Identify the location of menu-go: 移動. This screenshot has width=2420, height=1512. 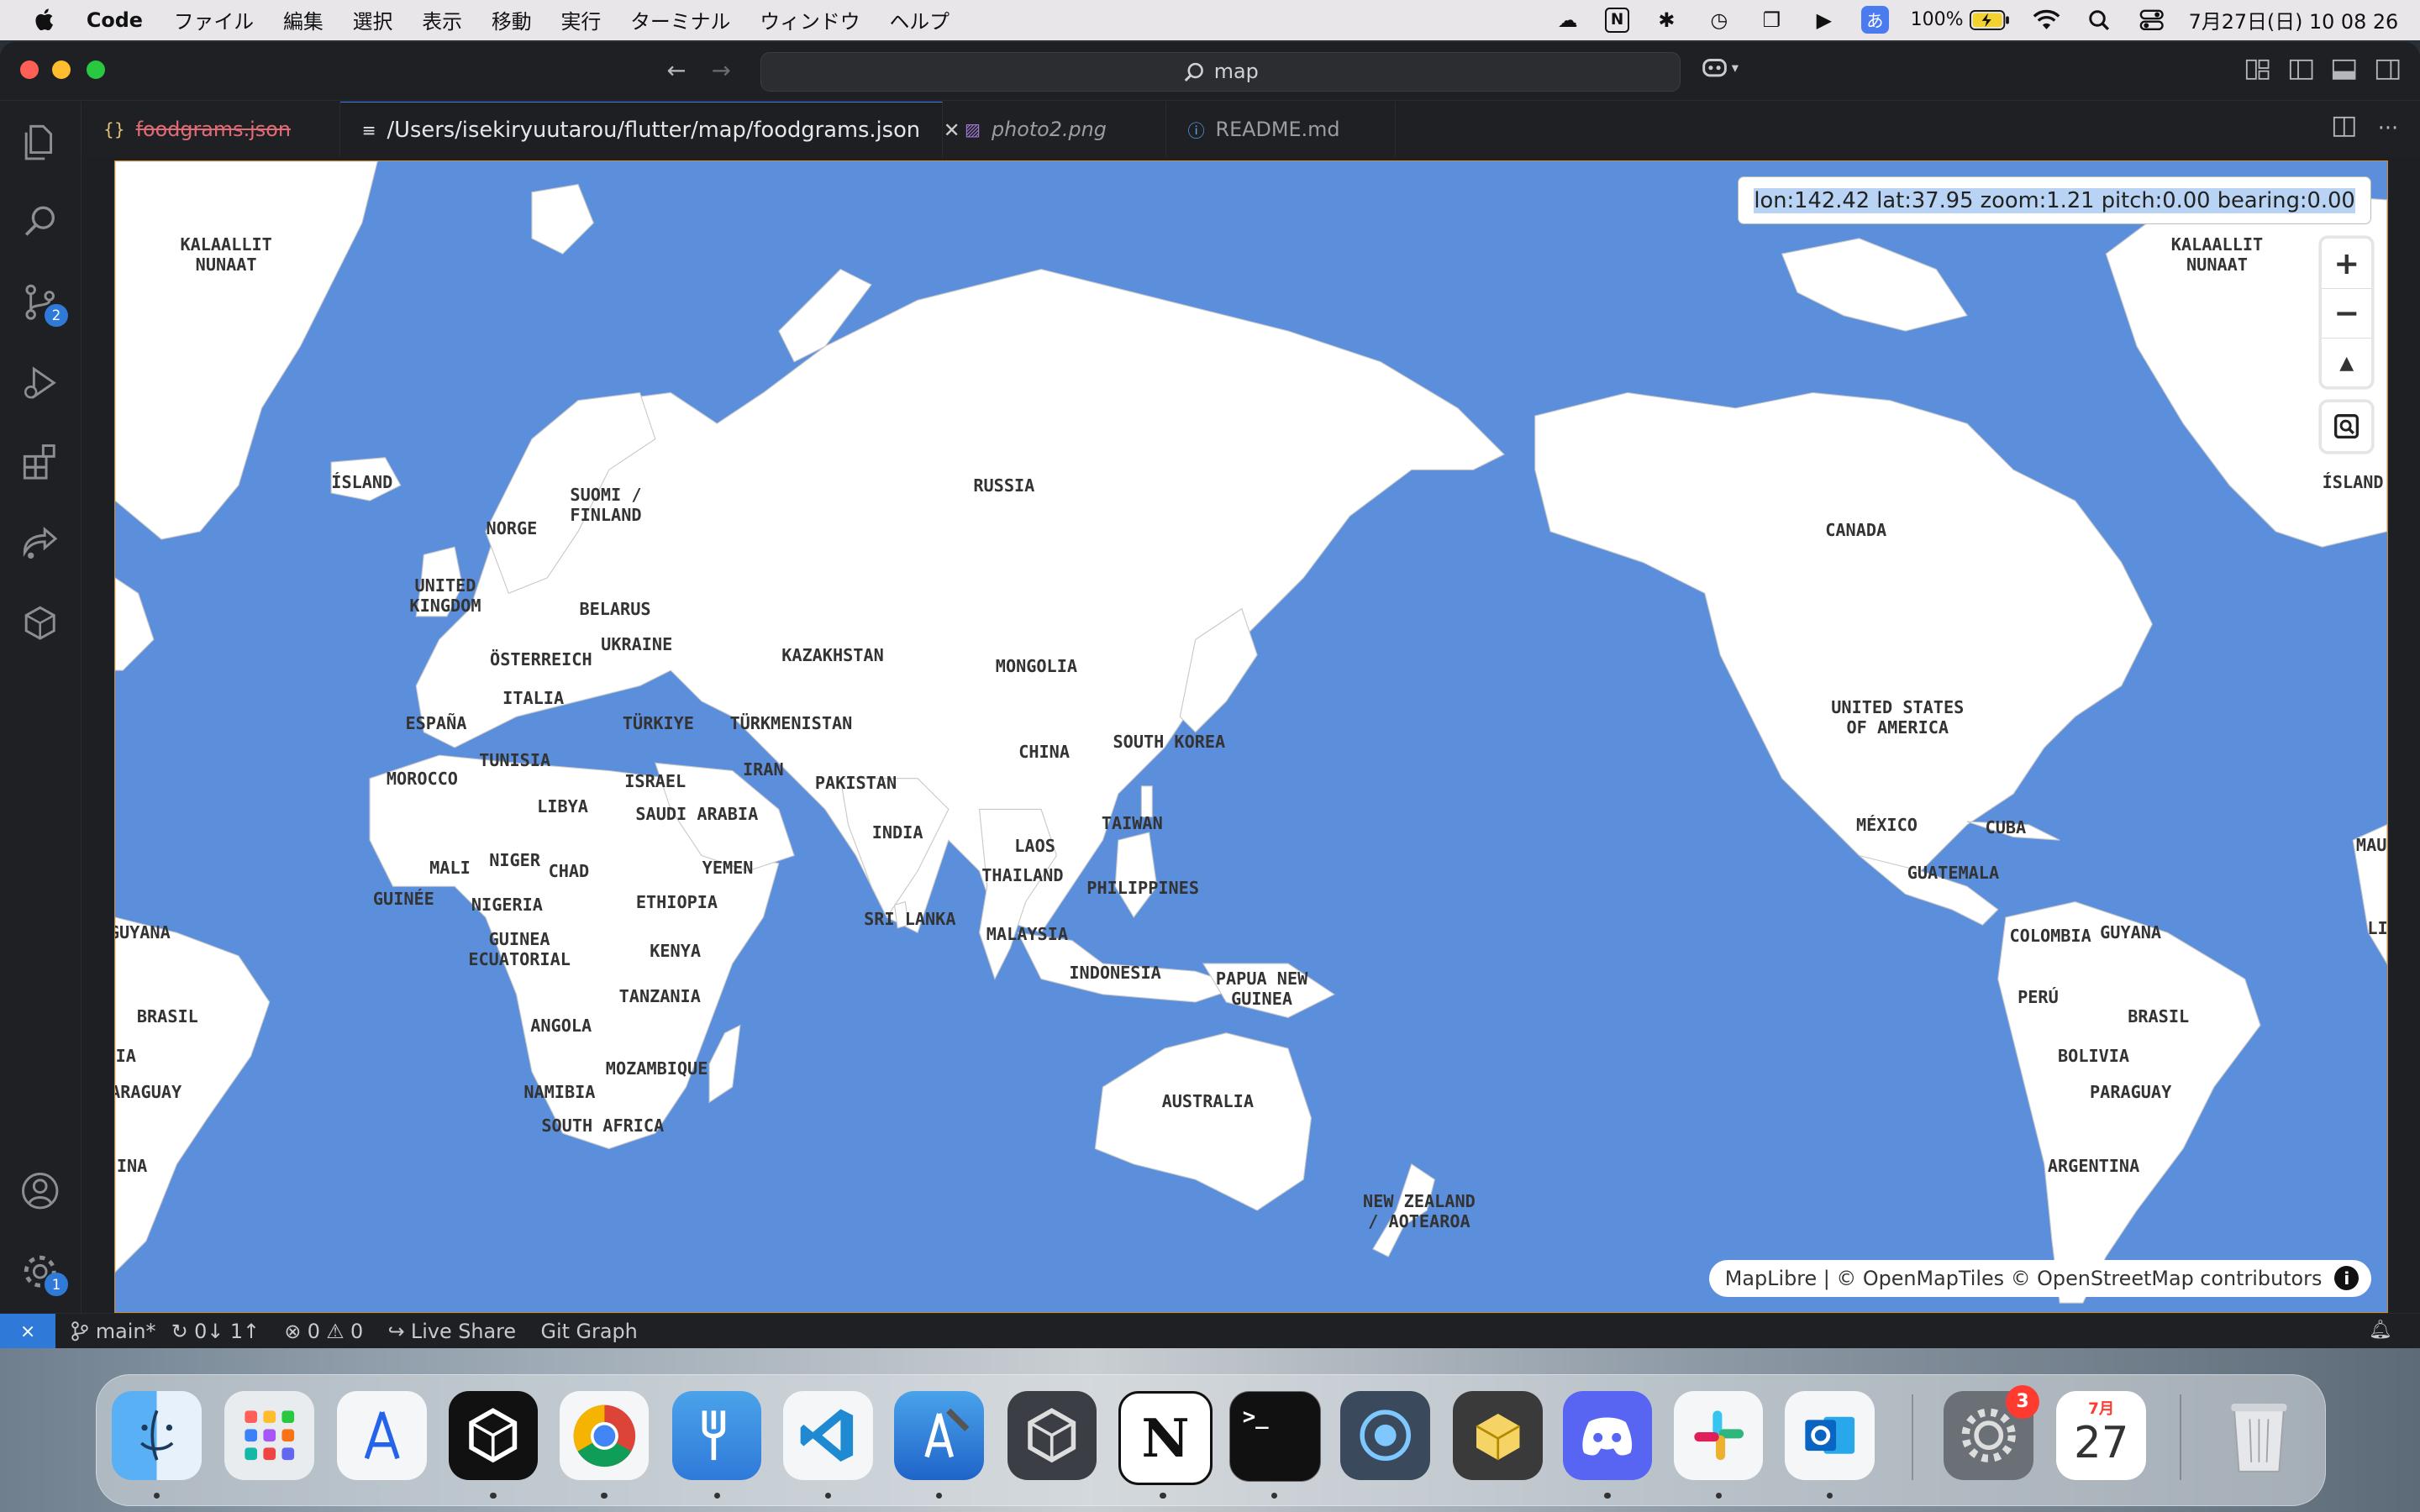
(512, 19).